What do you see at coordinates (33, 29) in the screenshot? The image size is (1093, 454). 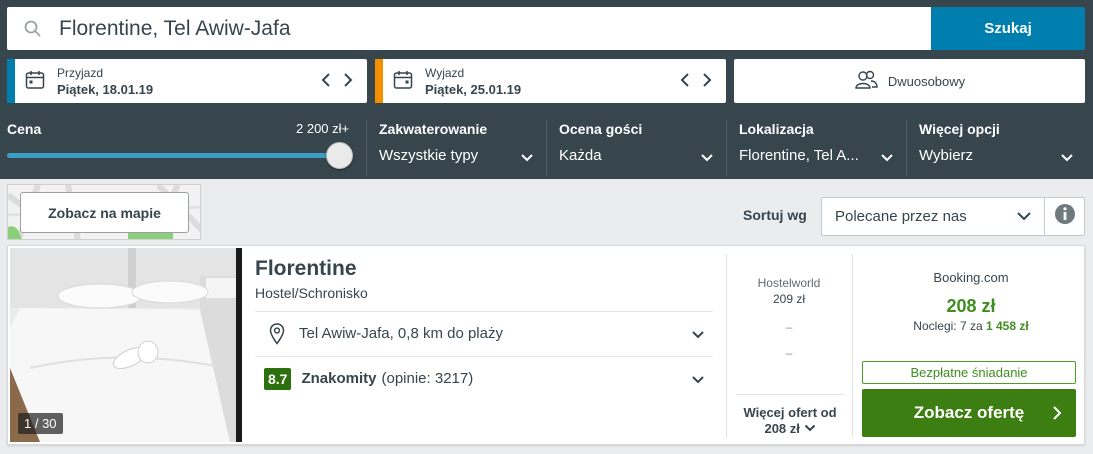 I see `search-icon` at bounding box center [33, 29].